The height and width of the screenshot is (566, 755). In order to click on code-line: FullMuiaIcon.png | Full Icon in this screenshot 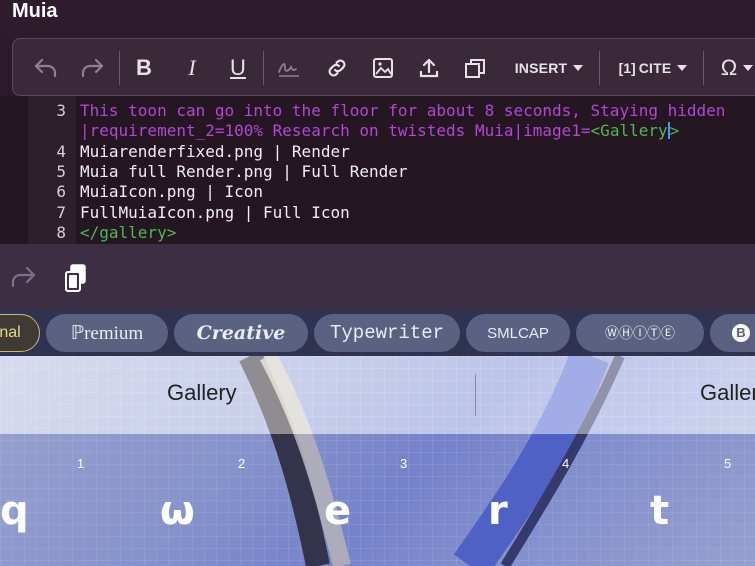, I will do `click(215, 212)`.